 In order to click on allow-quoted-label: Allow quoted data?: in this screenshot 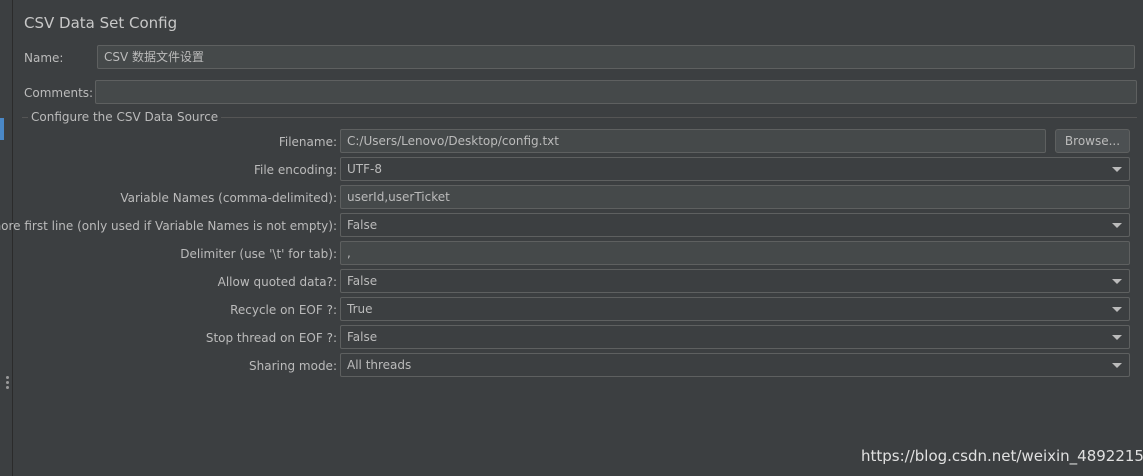, I will do `click(277, 282)`.